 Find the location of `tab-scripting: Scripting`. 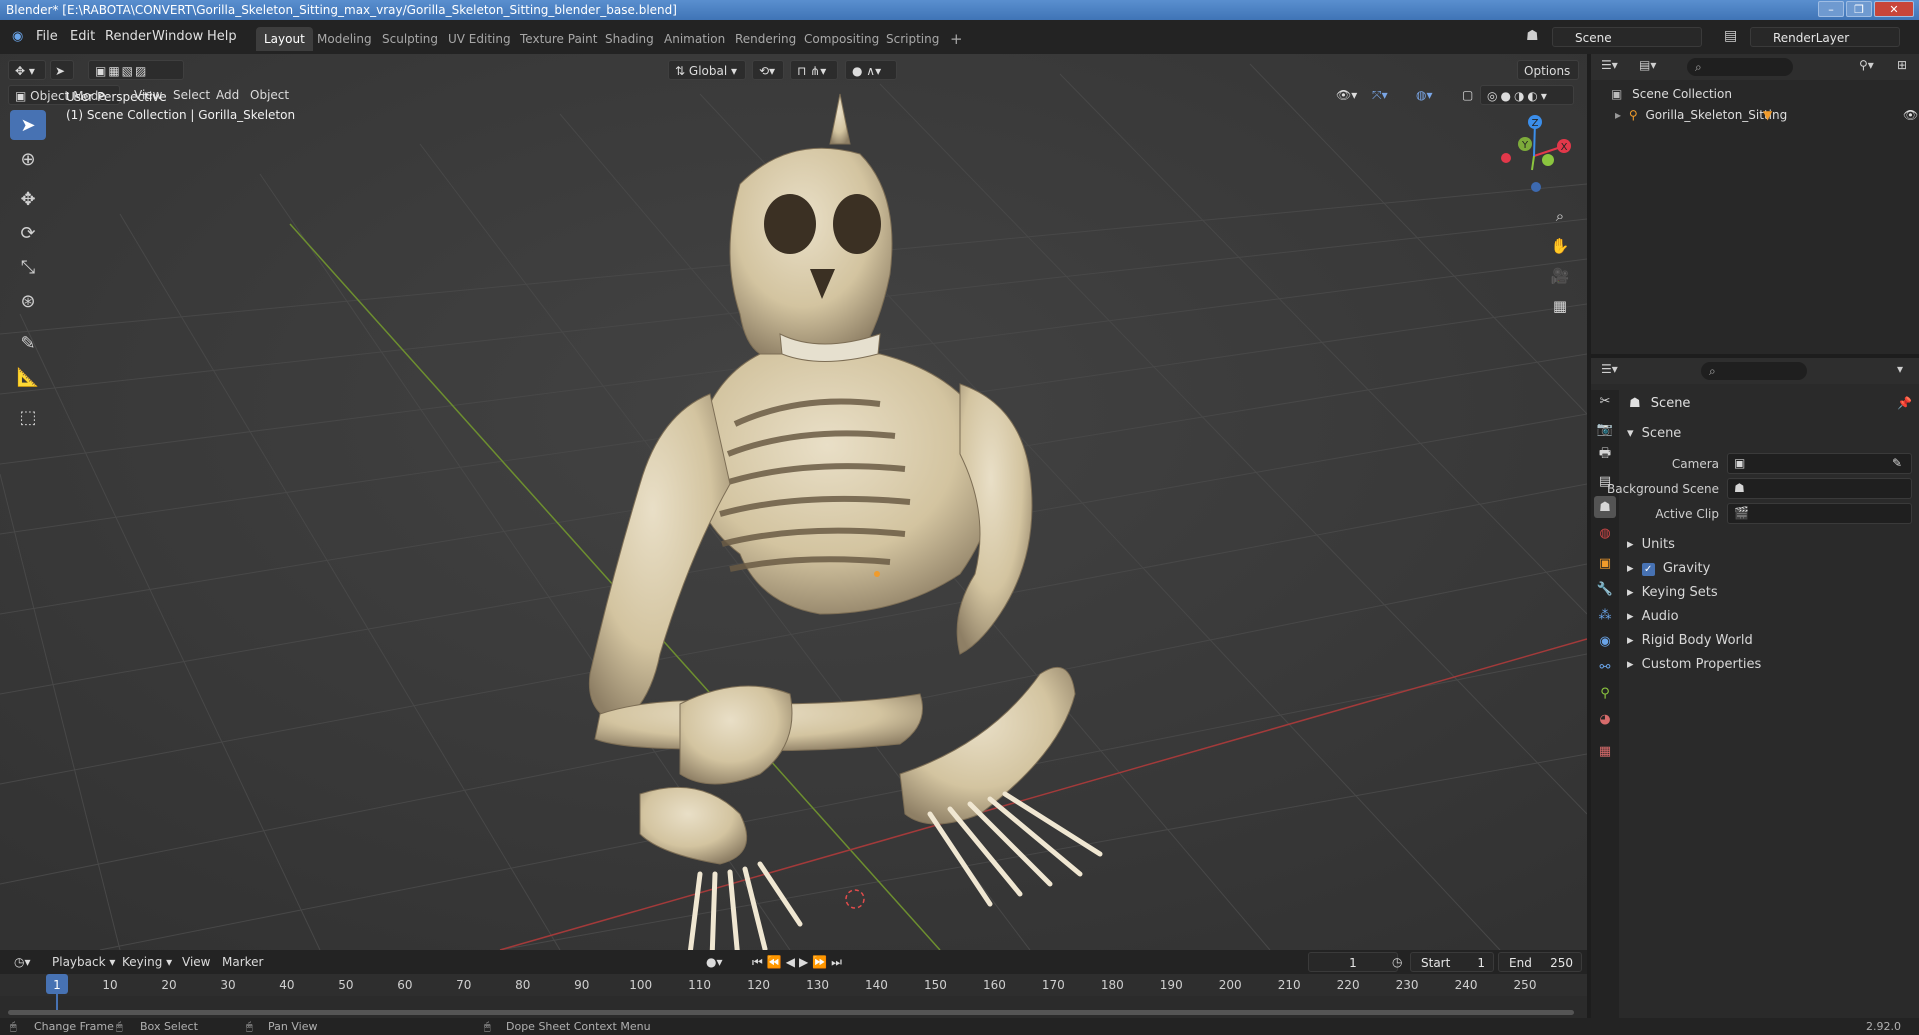

tab-scripting: Scripting is located at coordinates (912, 39).